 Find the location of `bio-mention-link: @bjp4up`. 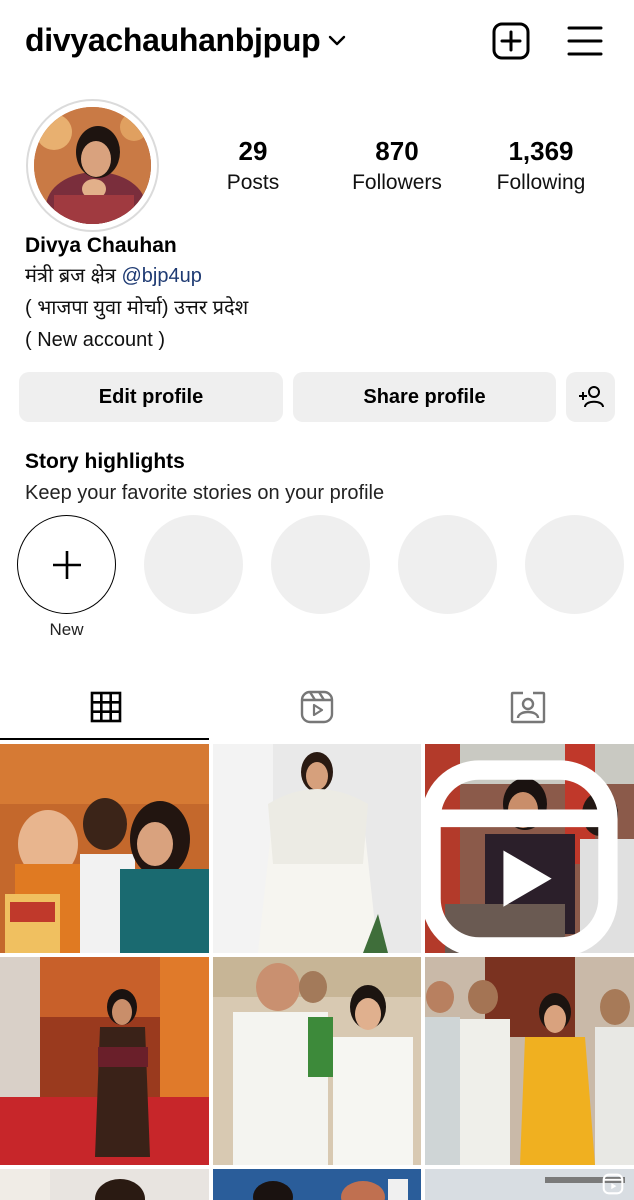

bio-mention-link: @bjp4up is located at coordinates (162, 276).